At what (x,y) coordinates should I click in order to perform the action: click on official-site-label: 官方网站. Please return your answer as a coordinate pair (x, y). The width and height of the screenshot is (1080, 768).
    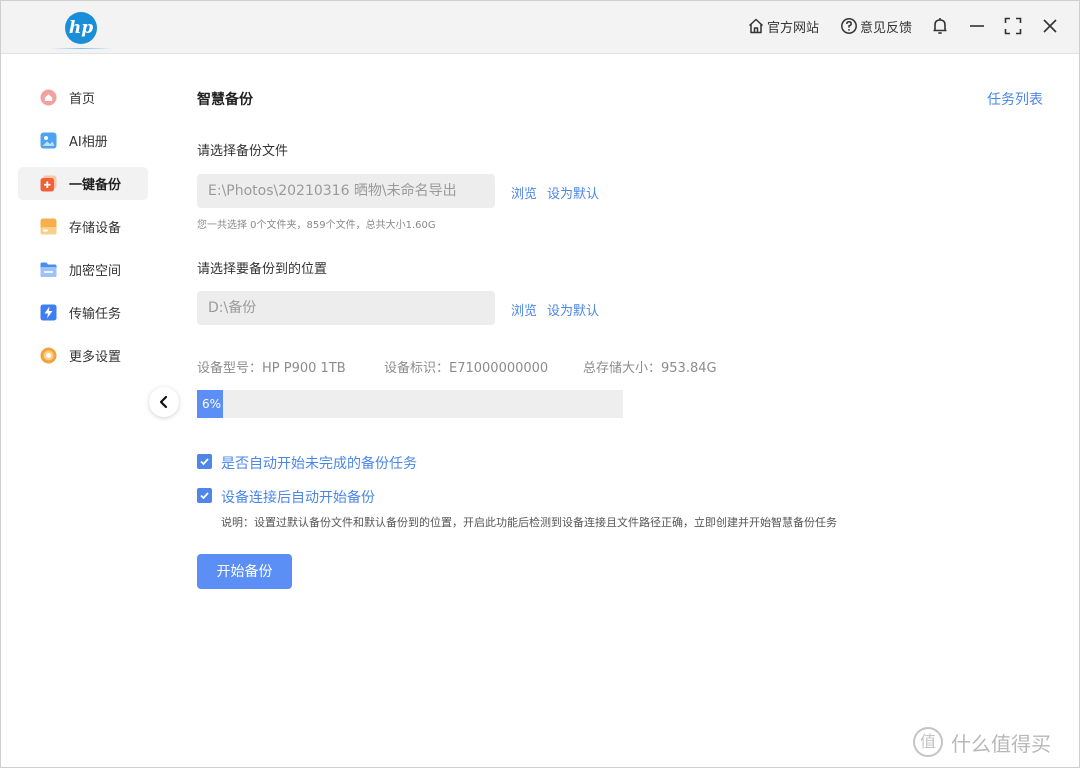
    Looking at the image, I should click on (793, 28).